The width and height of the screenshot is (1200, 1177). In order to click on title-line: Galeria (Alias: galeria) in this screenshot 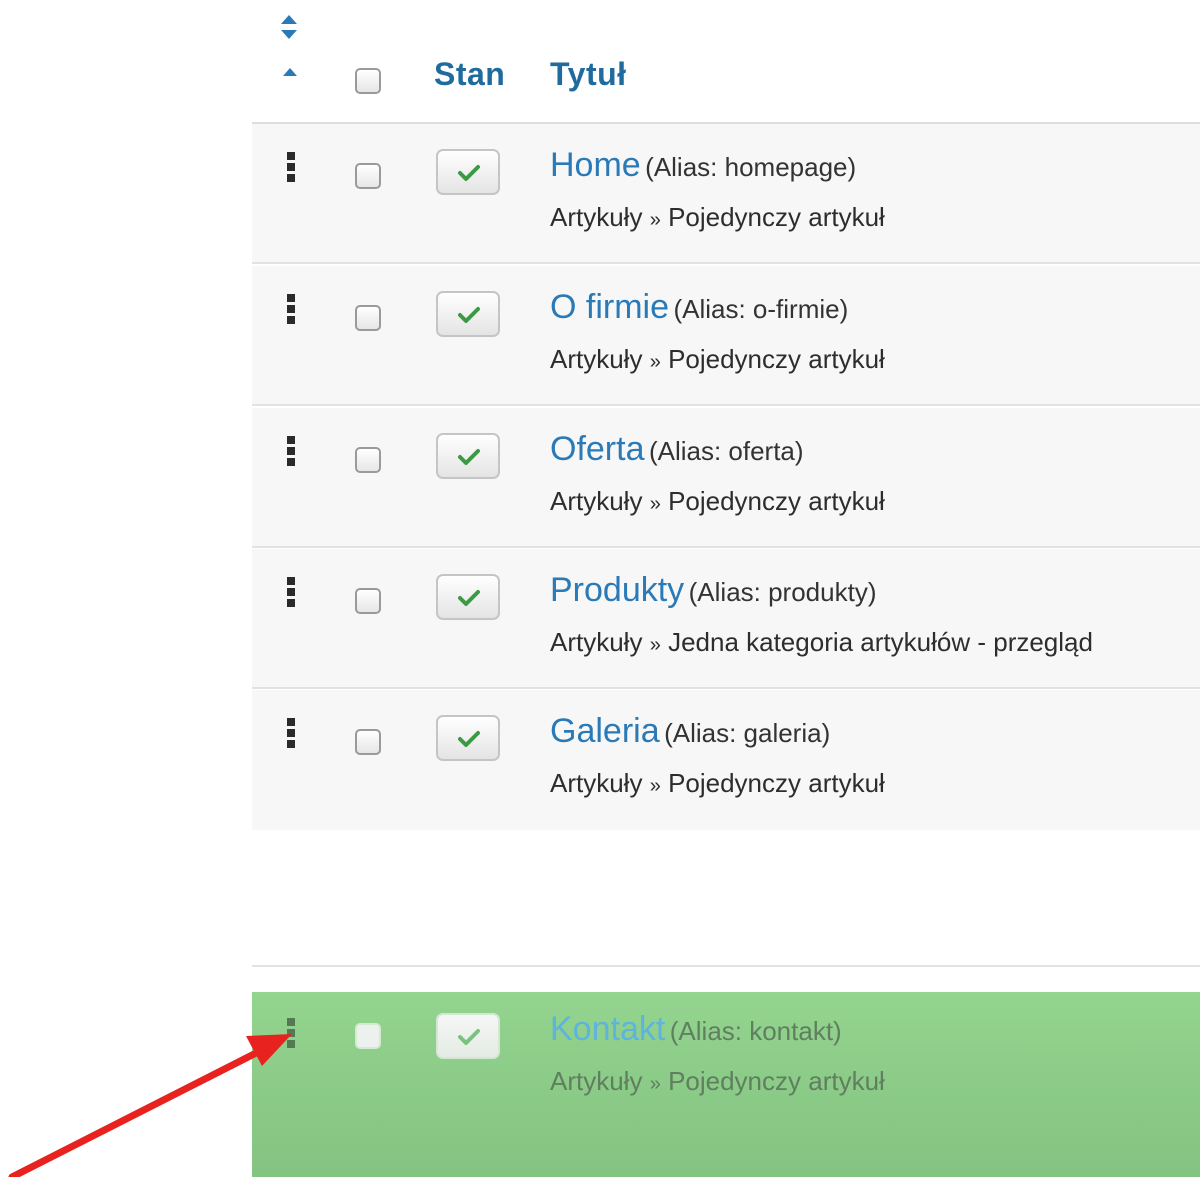, I will do `click(690, 731)`.